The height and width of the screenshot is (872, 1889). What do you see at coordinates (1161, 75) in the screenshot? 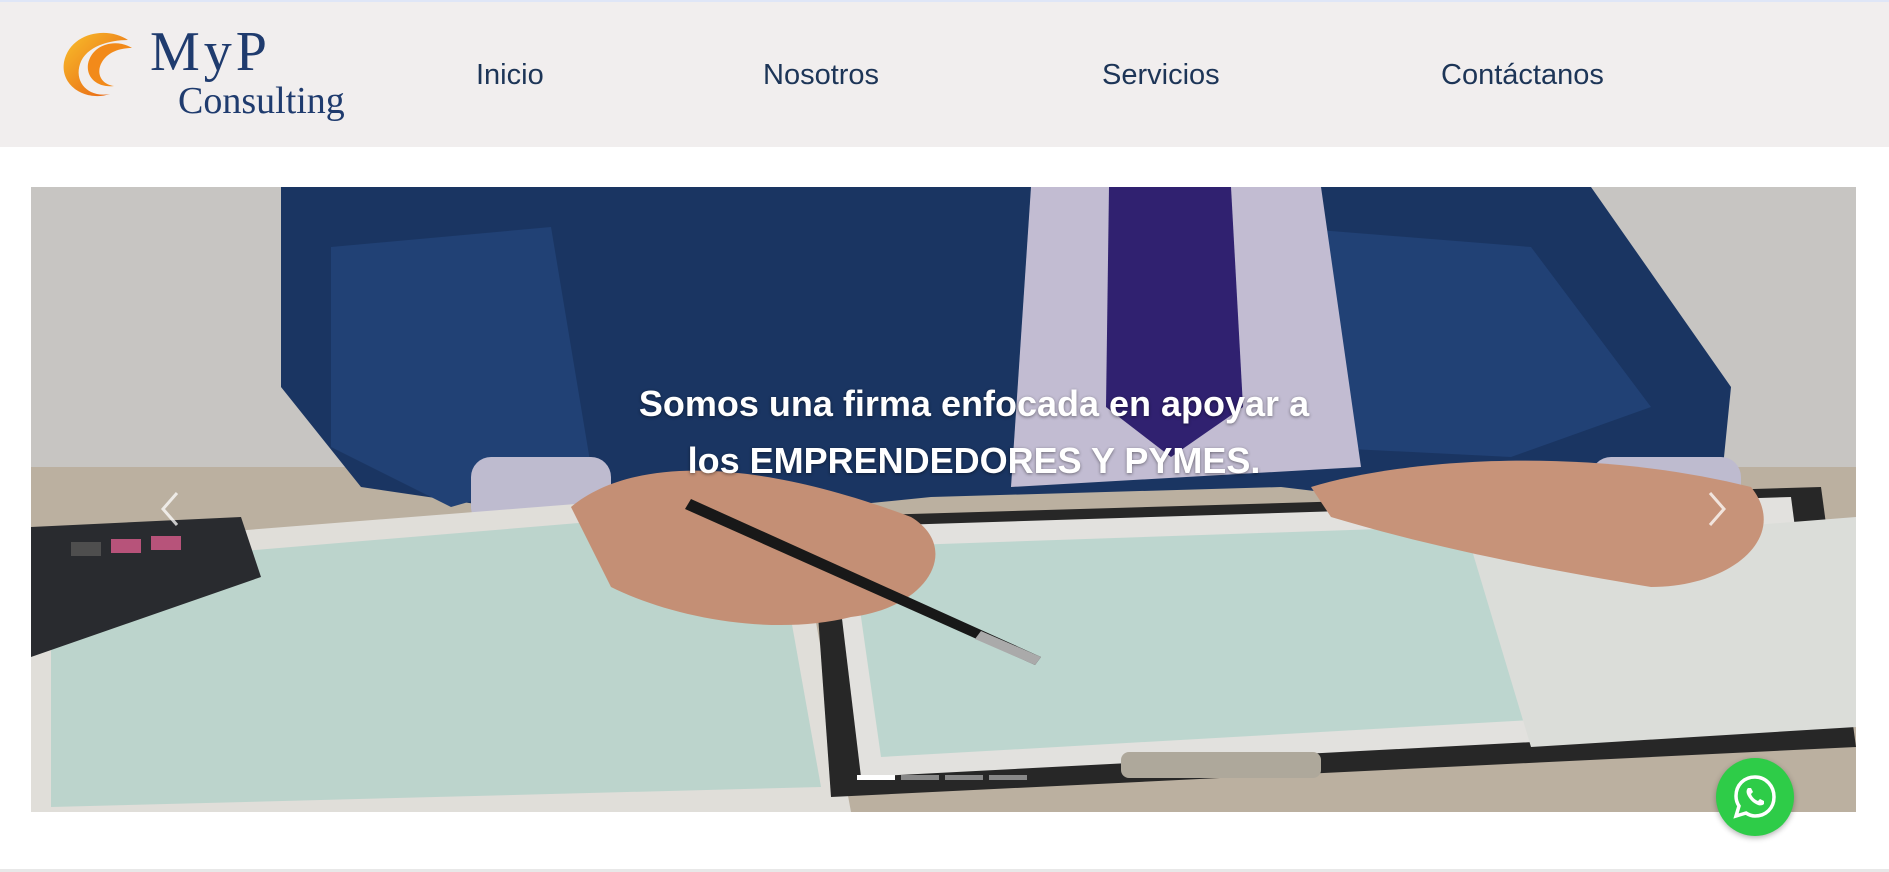
I see `nav-item-servicios: Servicios` at bounding box center [1161, 75].